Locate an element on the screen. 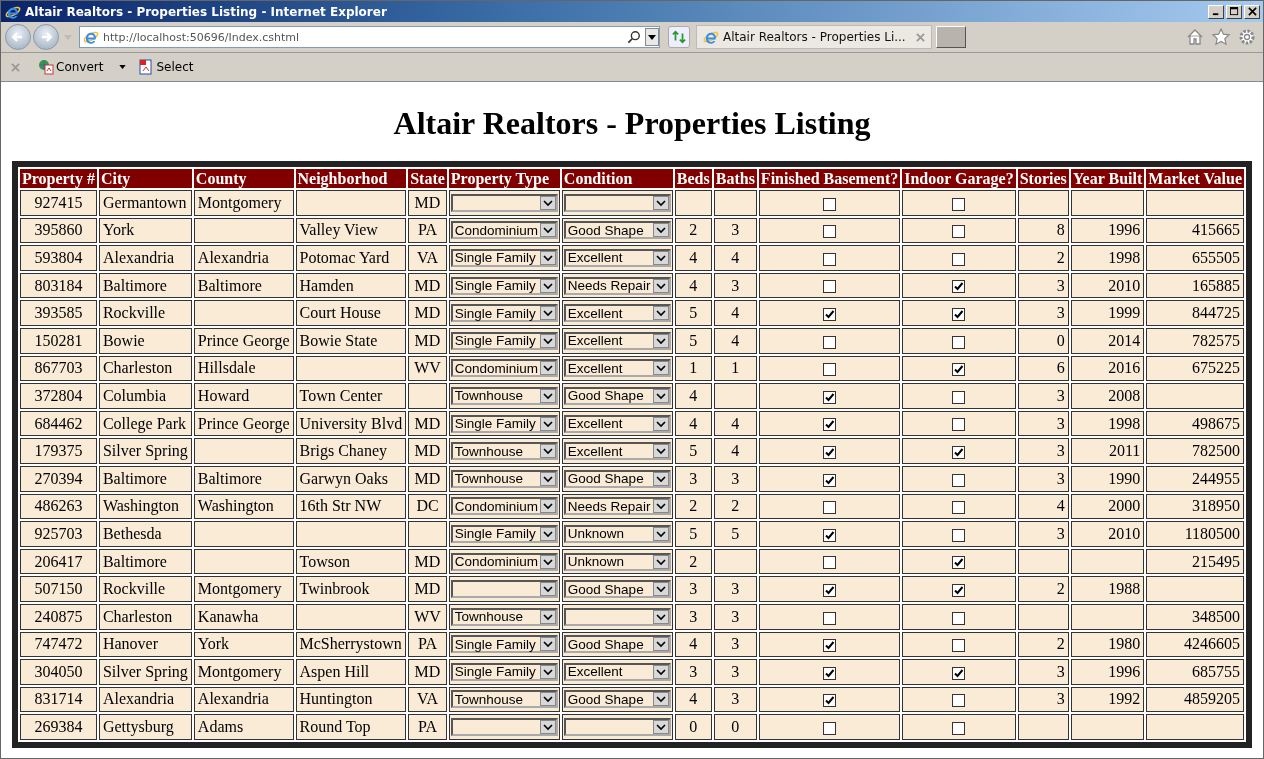 The image size is (1264, 759). caret-icon is located at coordinates (123, 67).